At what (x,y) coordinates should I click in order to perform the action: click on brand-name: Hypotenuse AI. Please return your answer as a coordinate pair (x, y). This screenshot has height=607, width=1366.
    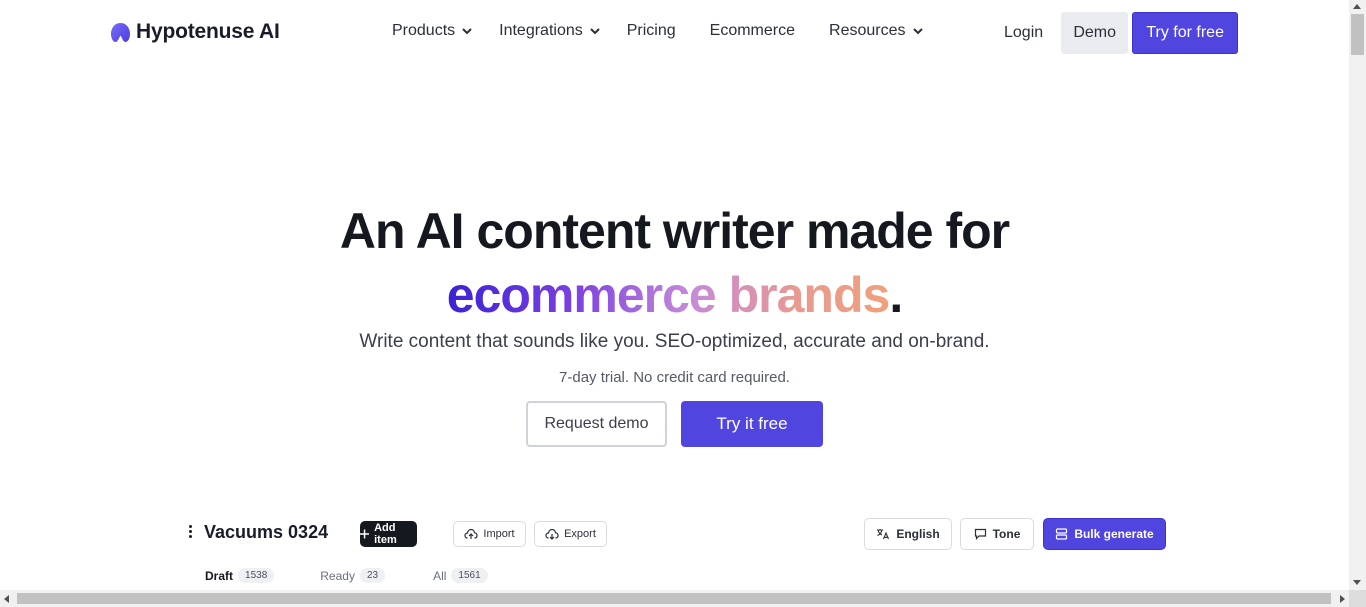
    Looking at the image, I should click on (208, 31).